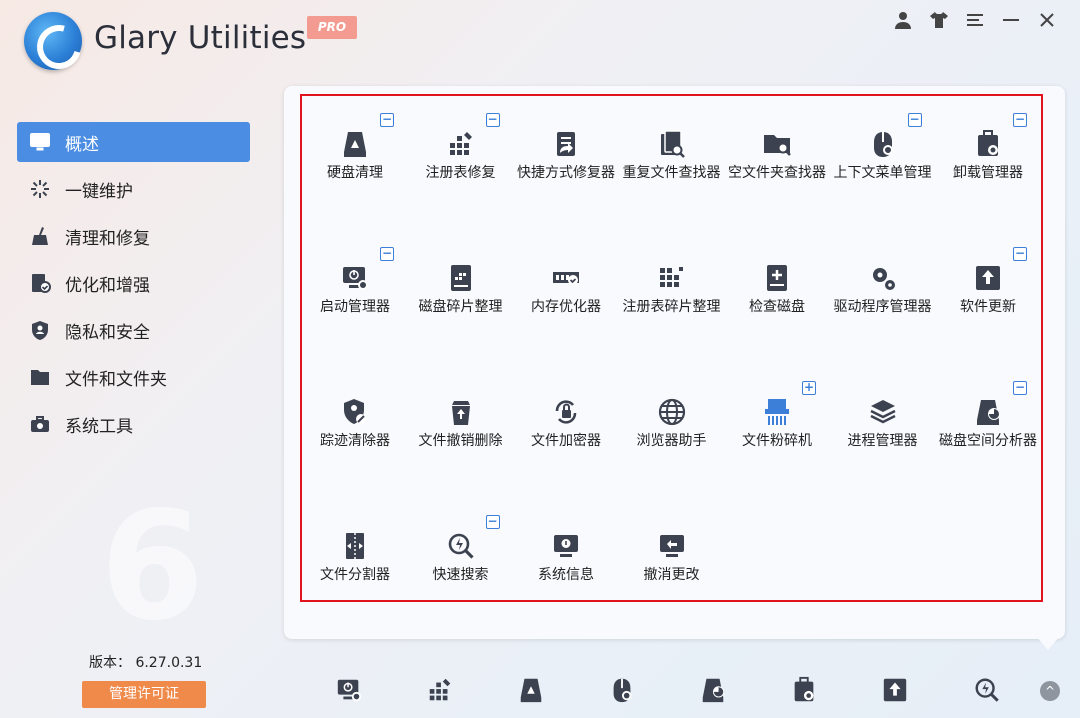  Describe the element at coordinates (461, 156) in the screenshot. I see `tool-tile: 注册表修复 −` at that location.